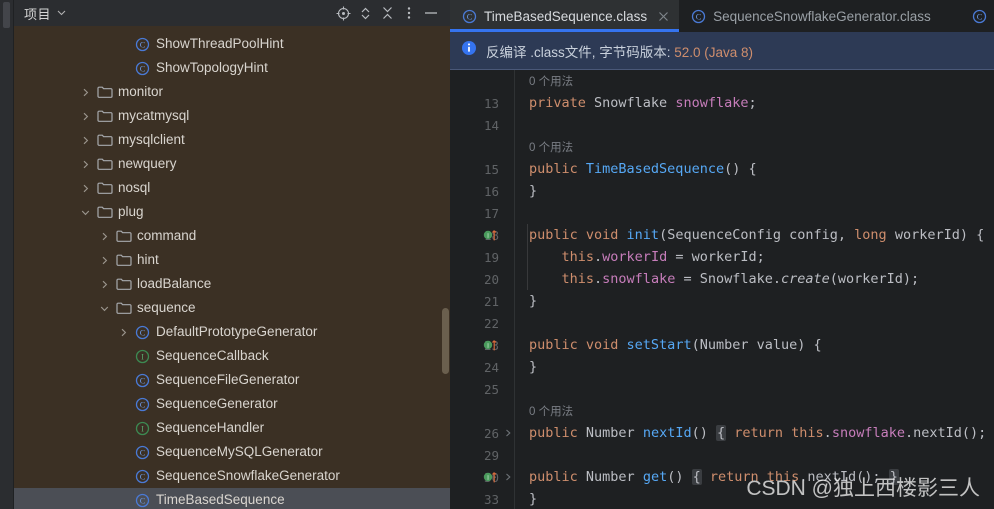 This screenshot has height=509, width=994. Describe the element at coordinates (232, 476) in the screenshot. I see `tree-item-sequencesnowflakegenerator: C SequenceSnowflakeGenerator` at that location.